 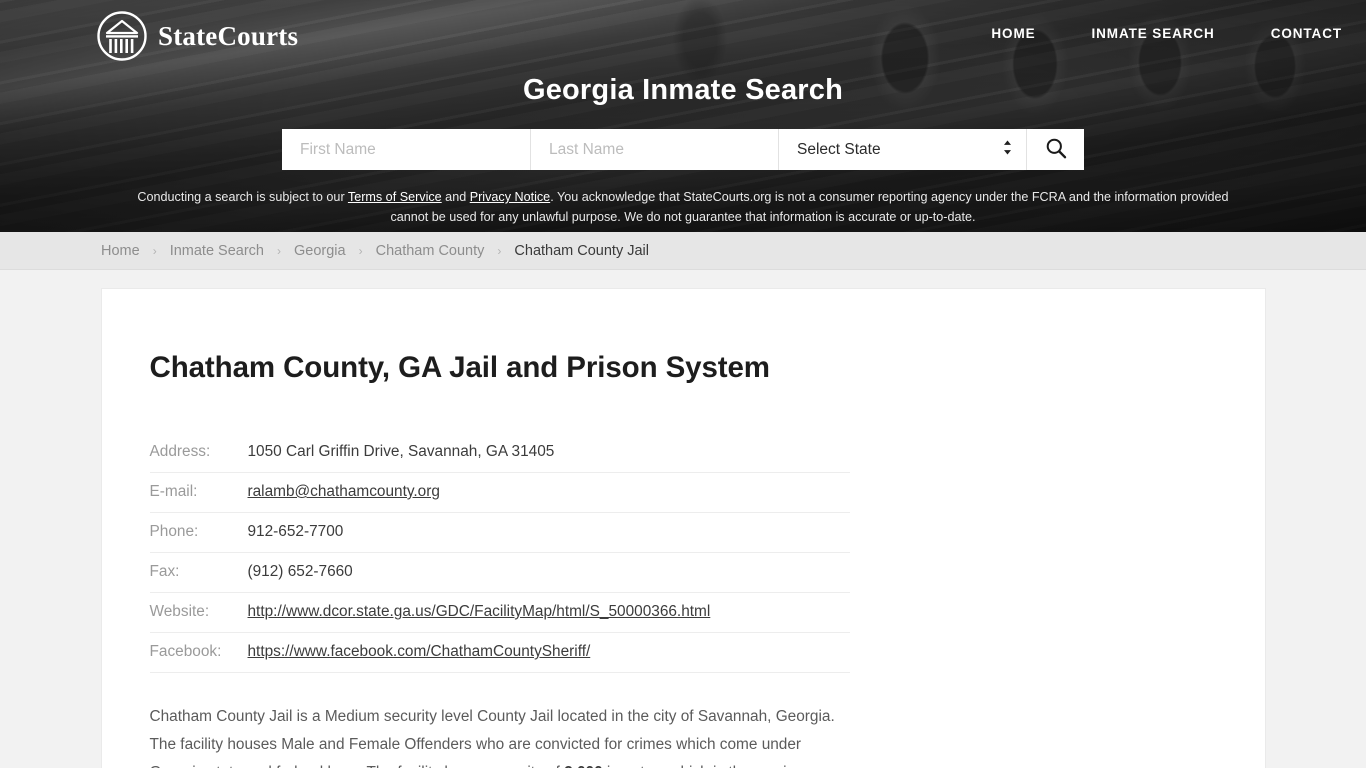 I want to click on info-label-address: Address:, so click(x=198, y=453).